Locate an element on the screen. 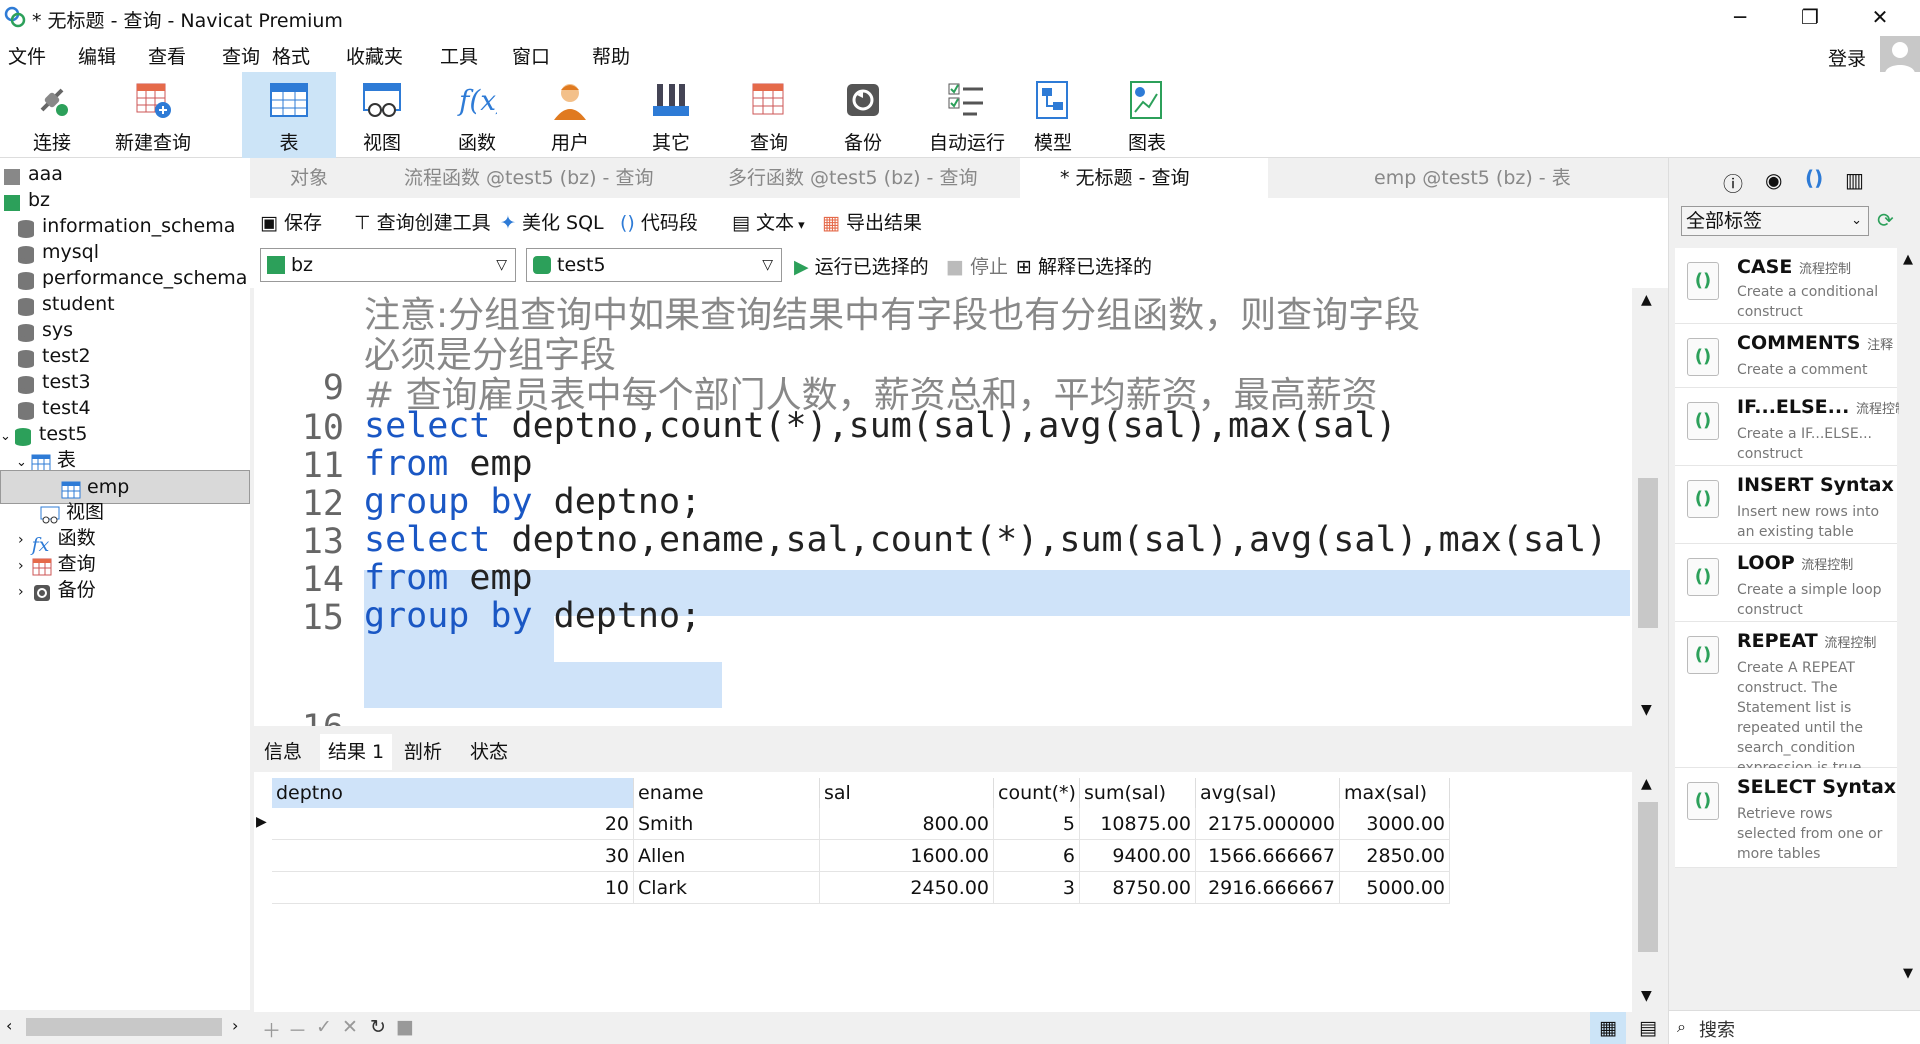  tag-filter-select: 全部标签 ⌄ is located at coordinates (1775, 221).